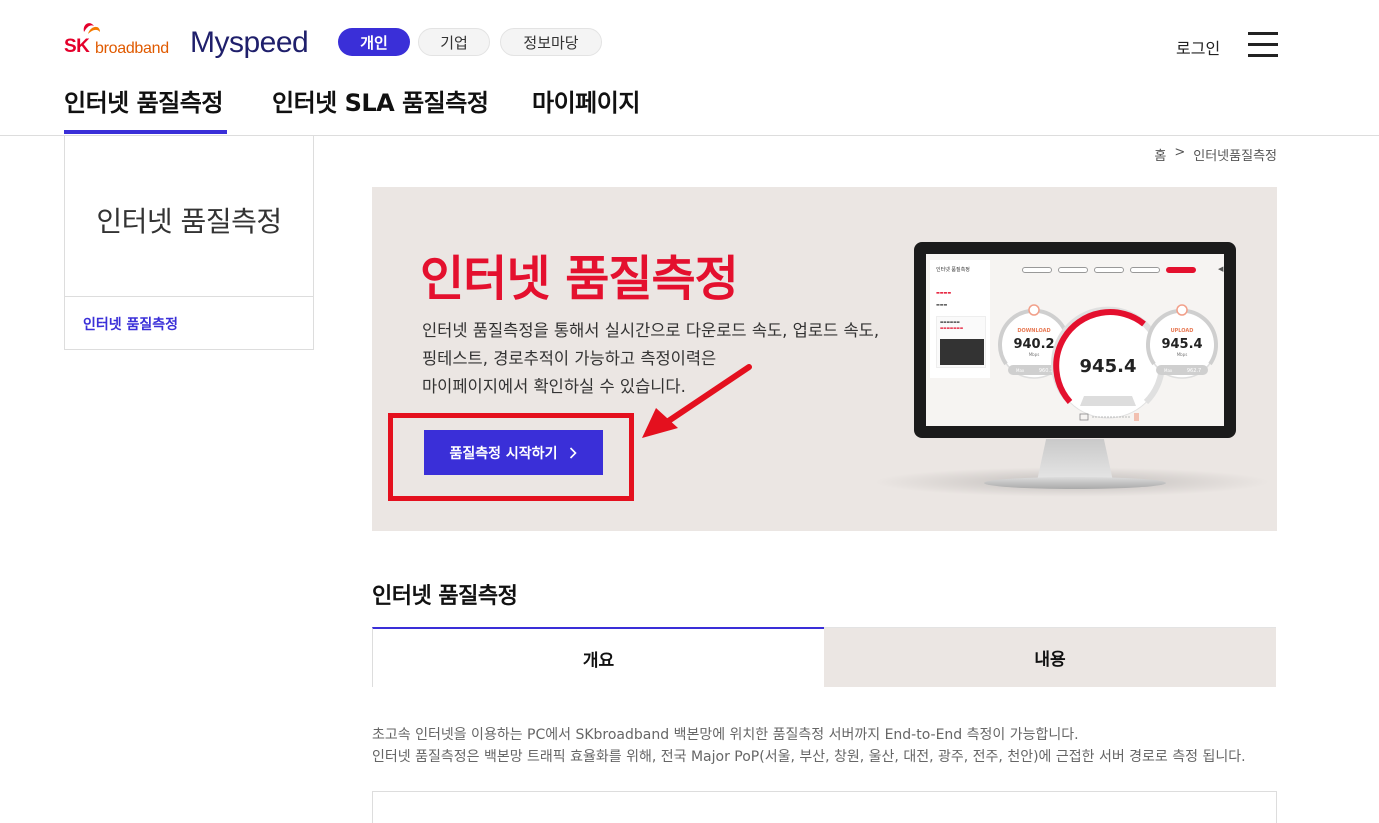 The image size is (1379, 823). Describe the element at coordinates (189, 243) in the screenshot. I see `sidebar: 인터넷 품질측정 인터넷 품질측정` at that location.